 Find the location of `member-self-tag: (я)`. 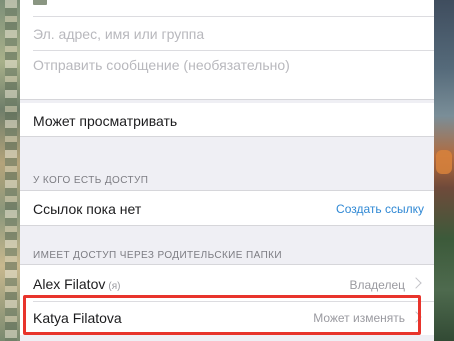

member-self-tag: (я) is located at coordinates (114, 286).